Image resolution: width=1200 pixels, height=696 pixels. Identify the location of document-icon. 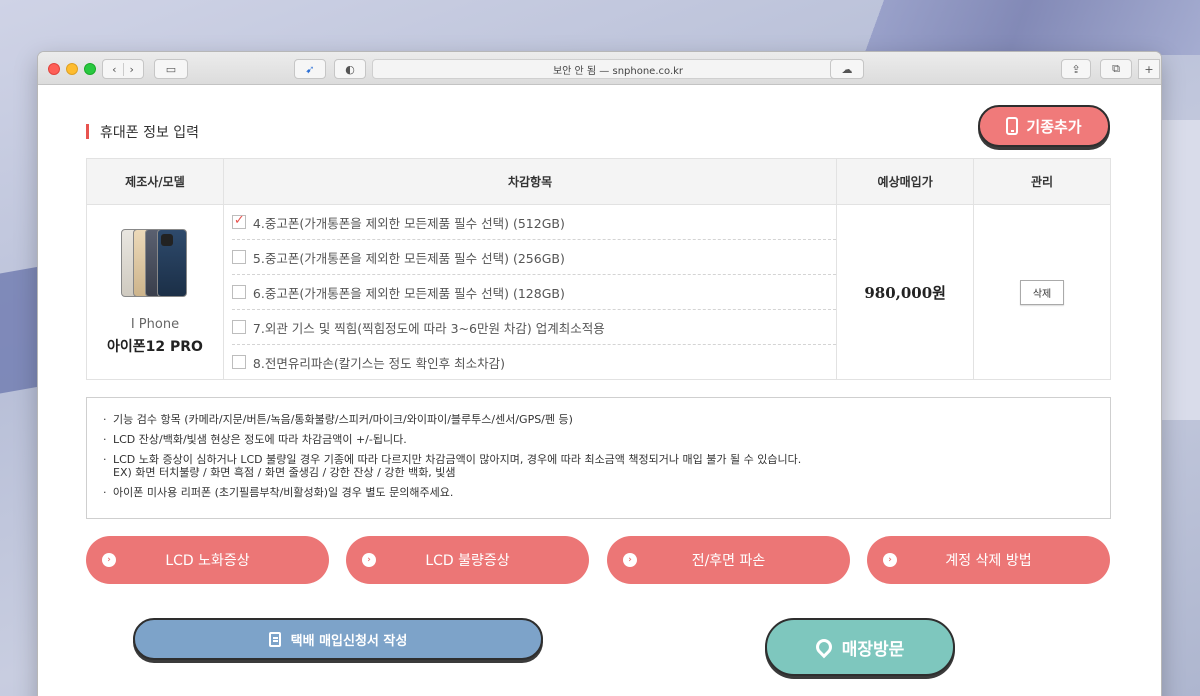
(274, 639).